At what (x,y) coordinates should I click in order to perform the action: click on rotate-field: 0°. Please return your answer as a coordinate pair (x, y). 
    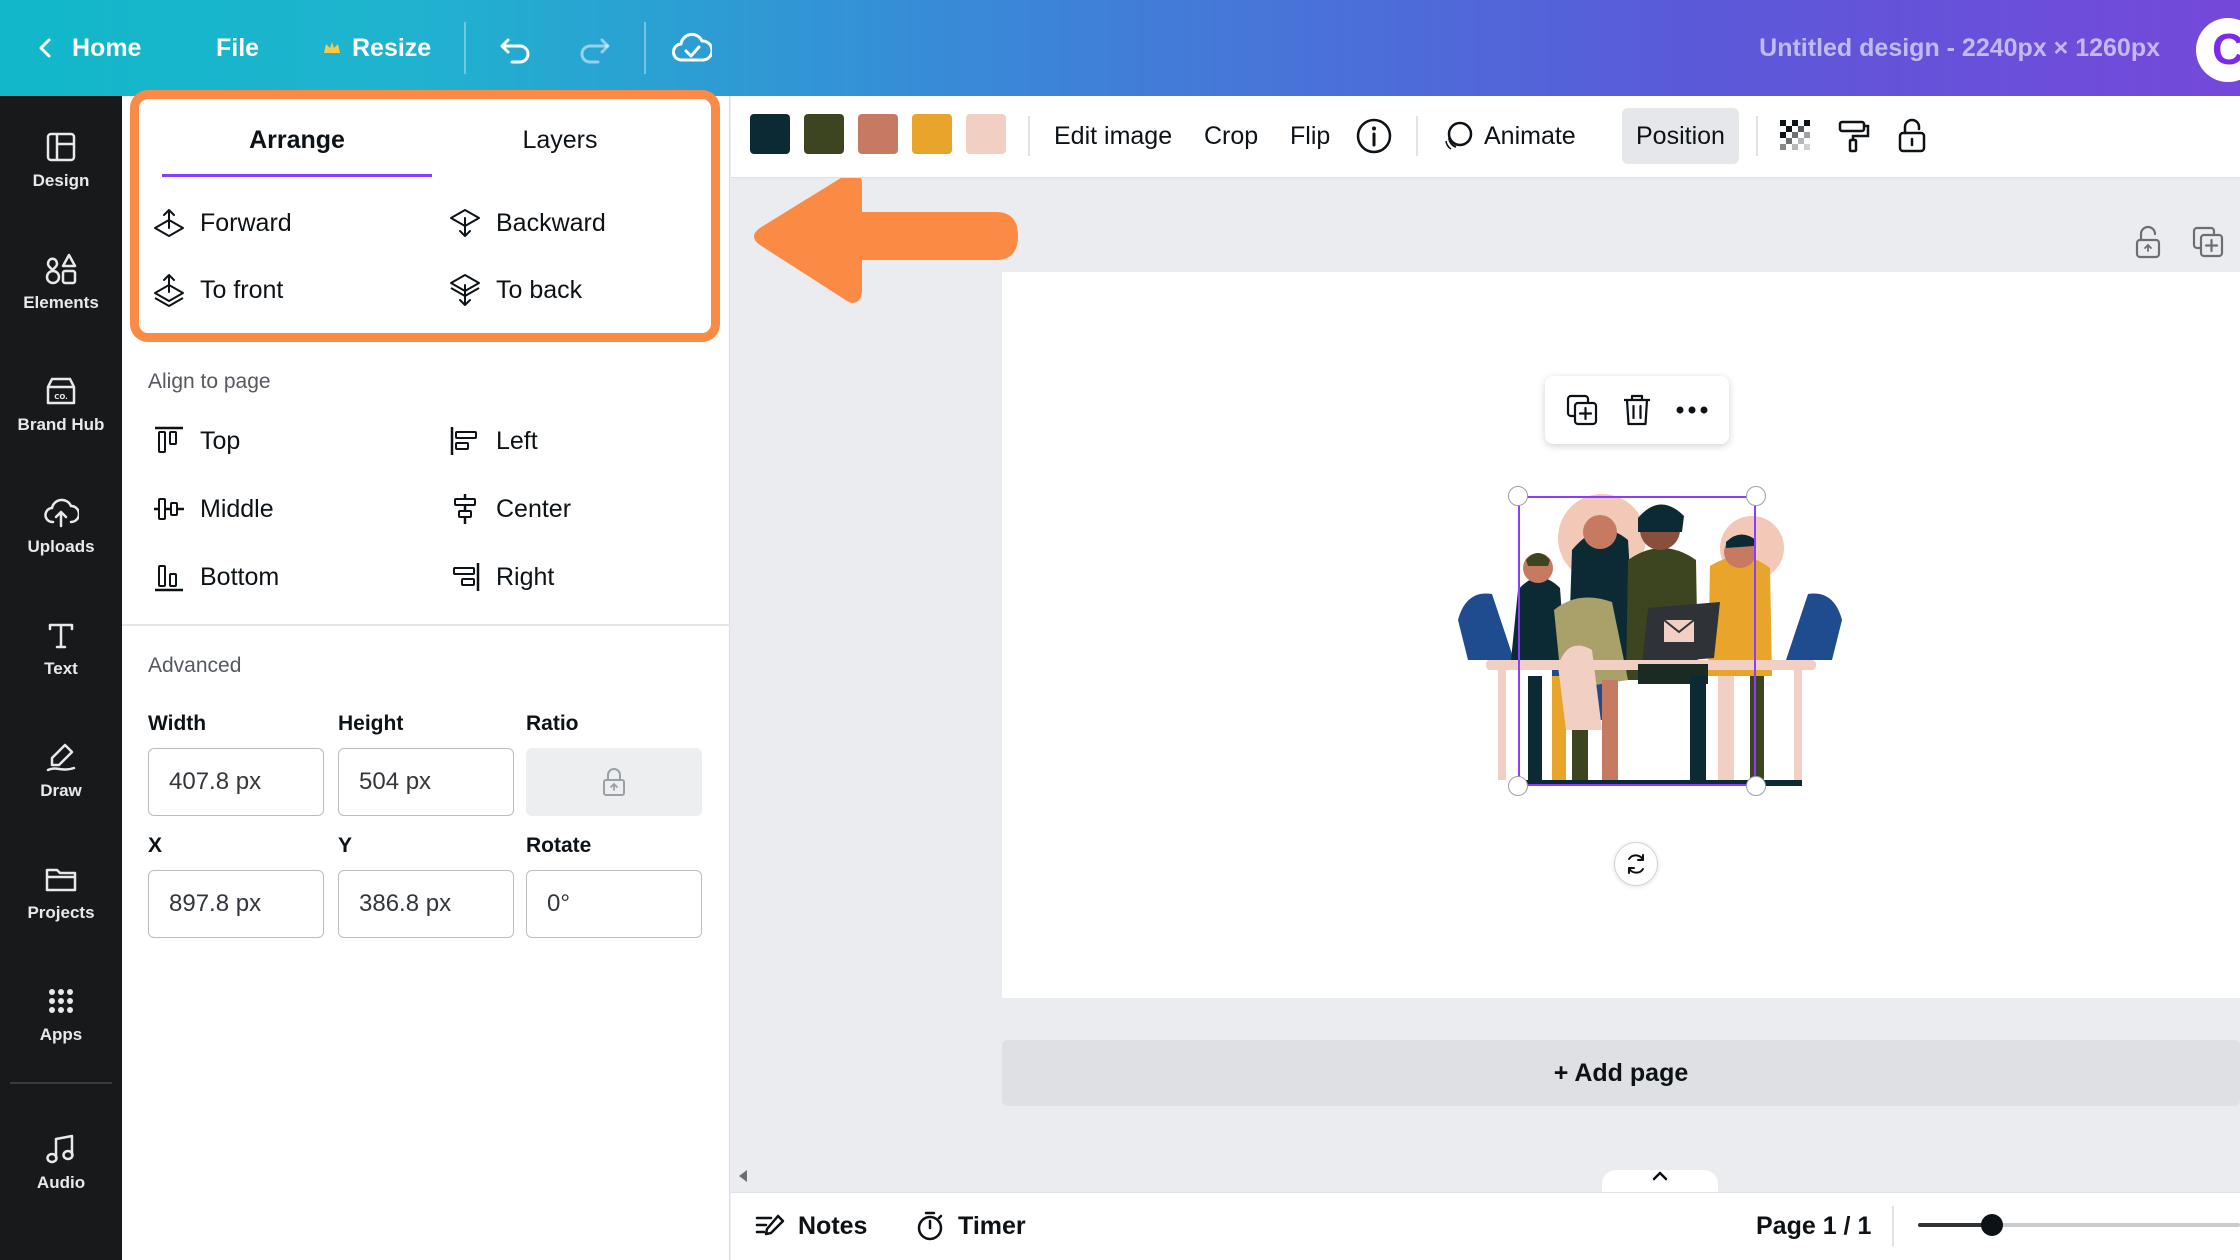
    Looking at the image, I should click on (614, 904).